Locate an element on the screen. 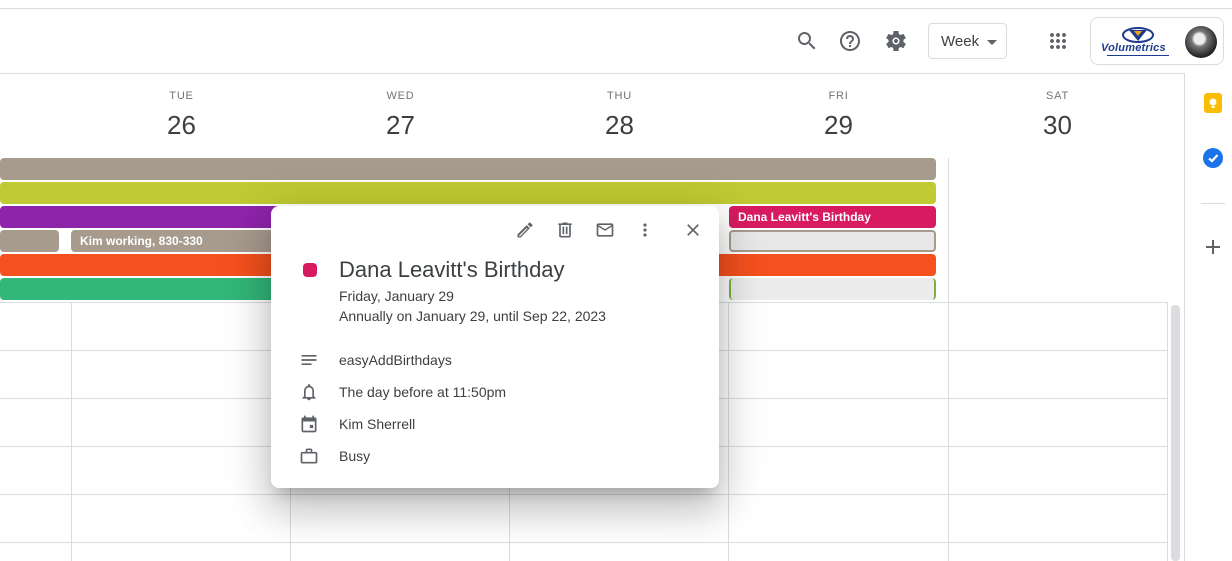  tasks-icon is located at coordinates (1213, 158).